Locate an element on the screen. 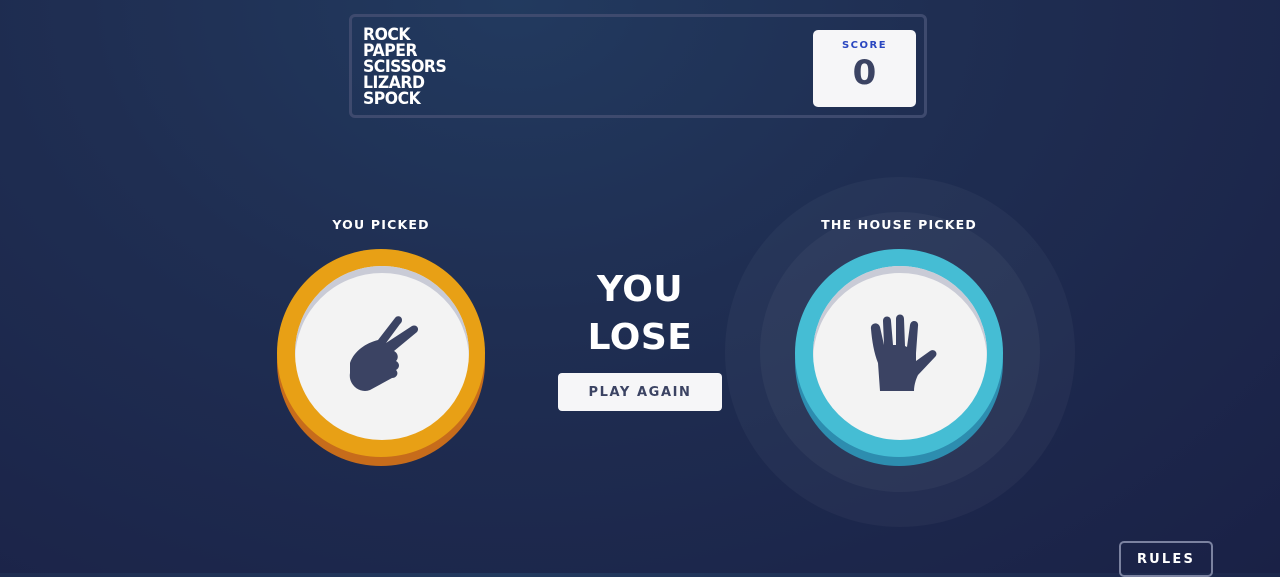  spock-icon is located at coordinates (903, 352).